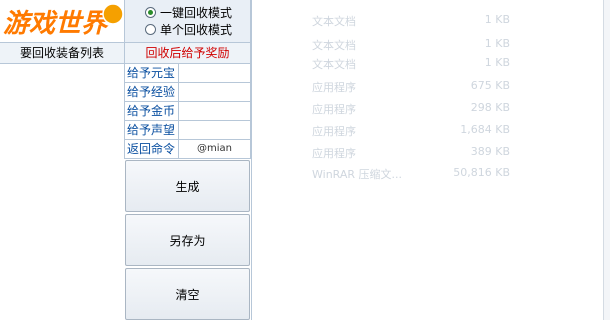  I want to click on mode-option-single: 单个回收模式, so click(197, 29).